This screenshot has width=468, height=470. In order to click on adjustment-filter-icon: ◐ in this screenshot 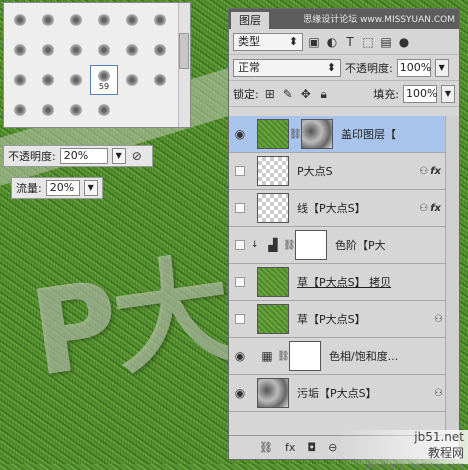, I will do `click(332, 42)`.